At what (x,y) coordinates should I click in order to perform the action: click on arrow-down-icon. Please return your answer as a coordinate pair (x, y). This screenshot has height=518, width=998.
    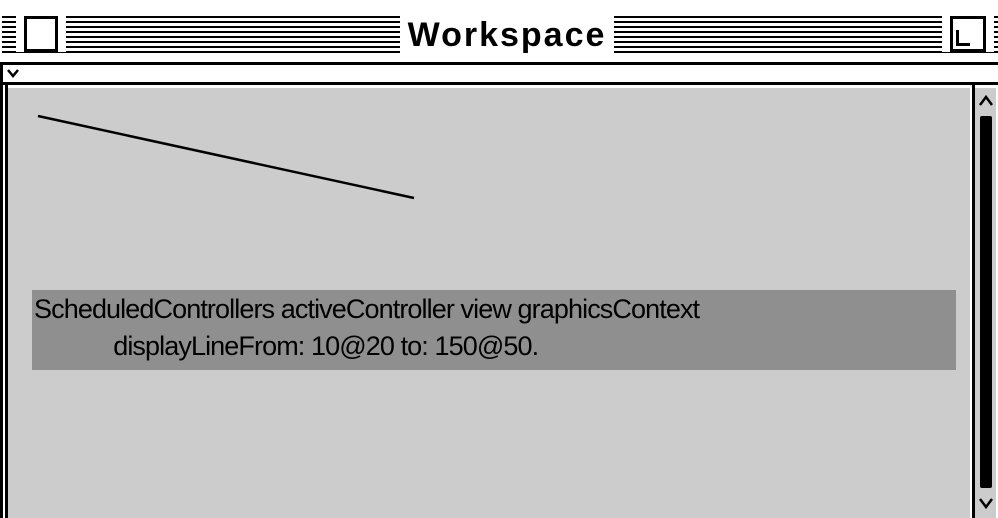
    Looking at the image, I should click on (986, 503).